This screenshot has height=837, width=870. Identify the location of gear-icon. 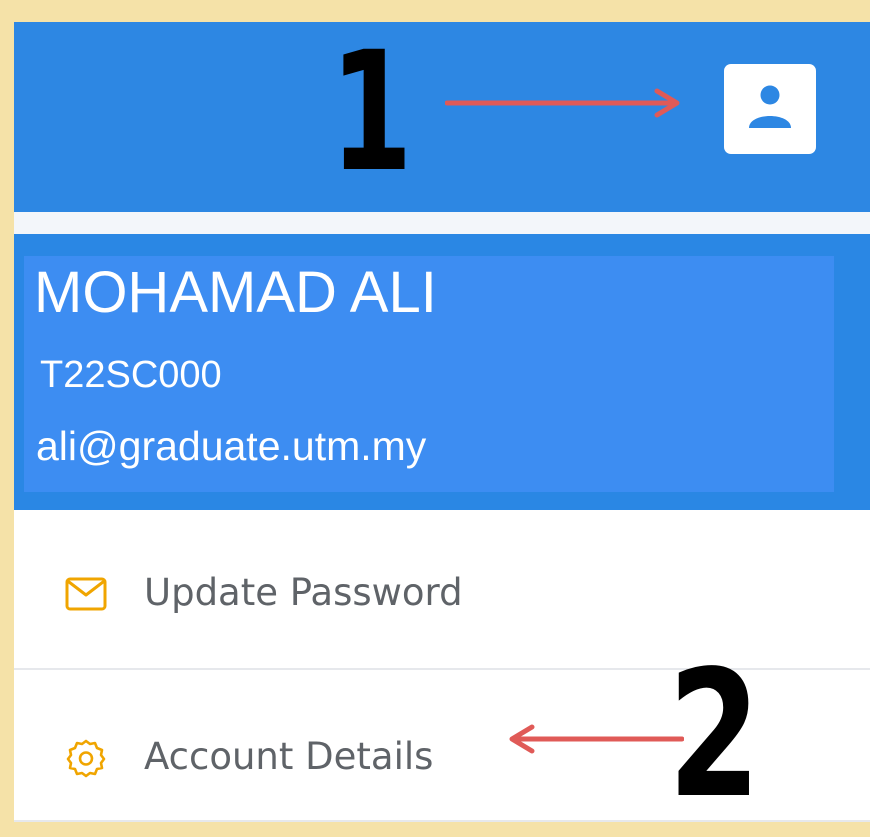
(86, 758).